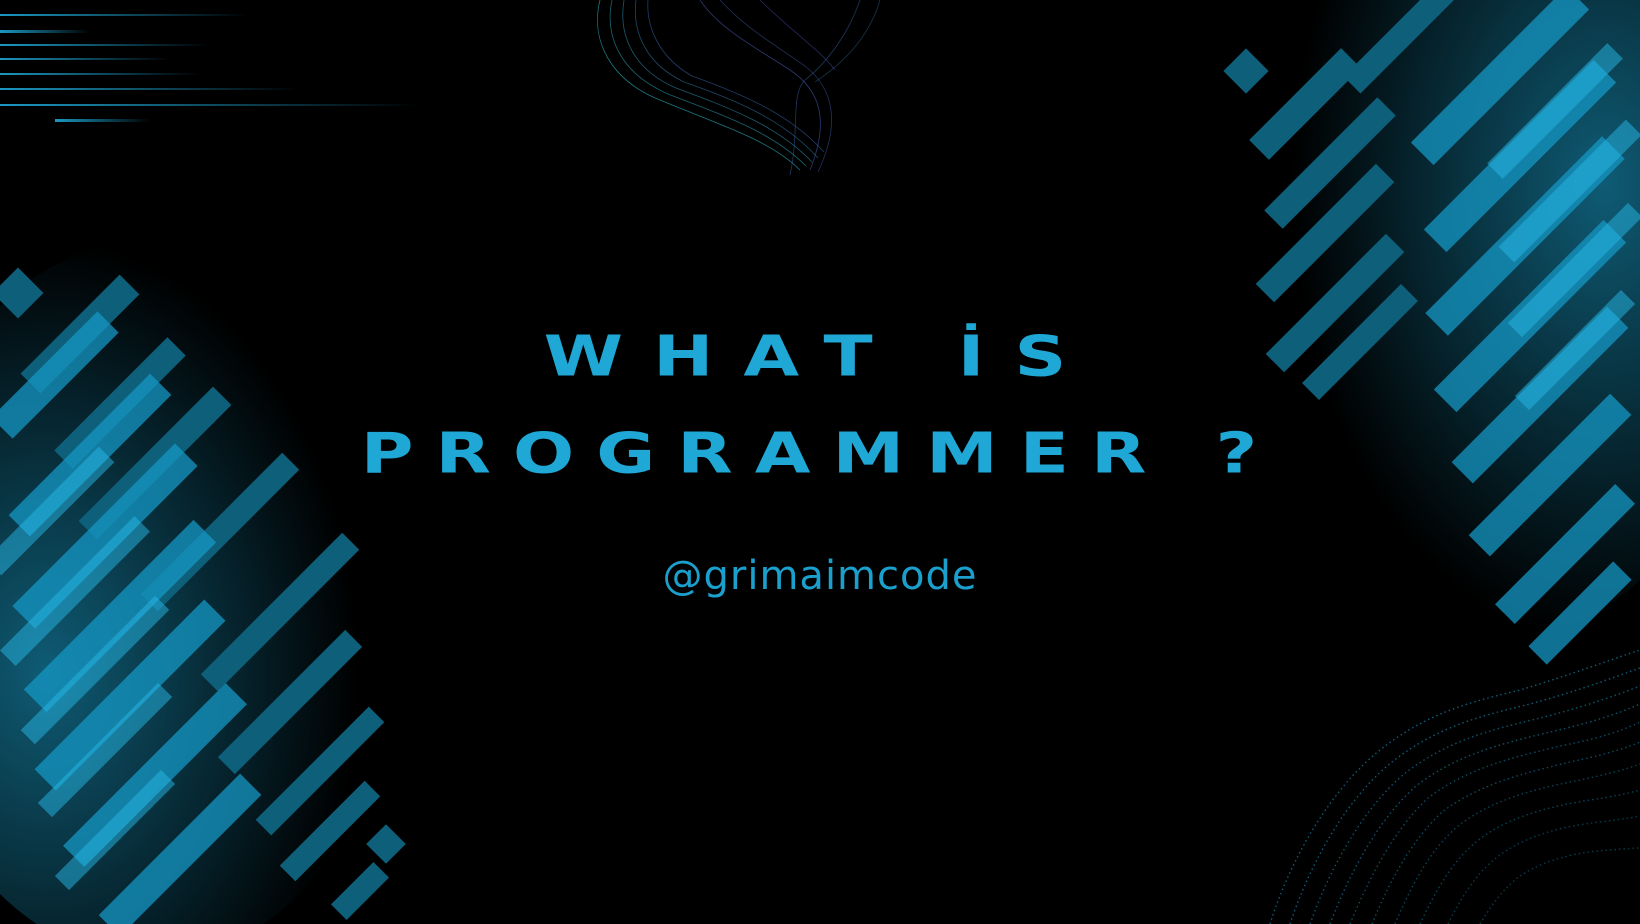 The image size is (1640, 924). Describe the element at coordinates (820, 356) in the screenshot. I see `title-line-1: WHAT İS` at that location.